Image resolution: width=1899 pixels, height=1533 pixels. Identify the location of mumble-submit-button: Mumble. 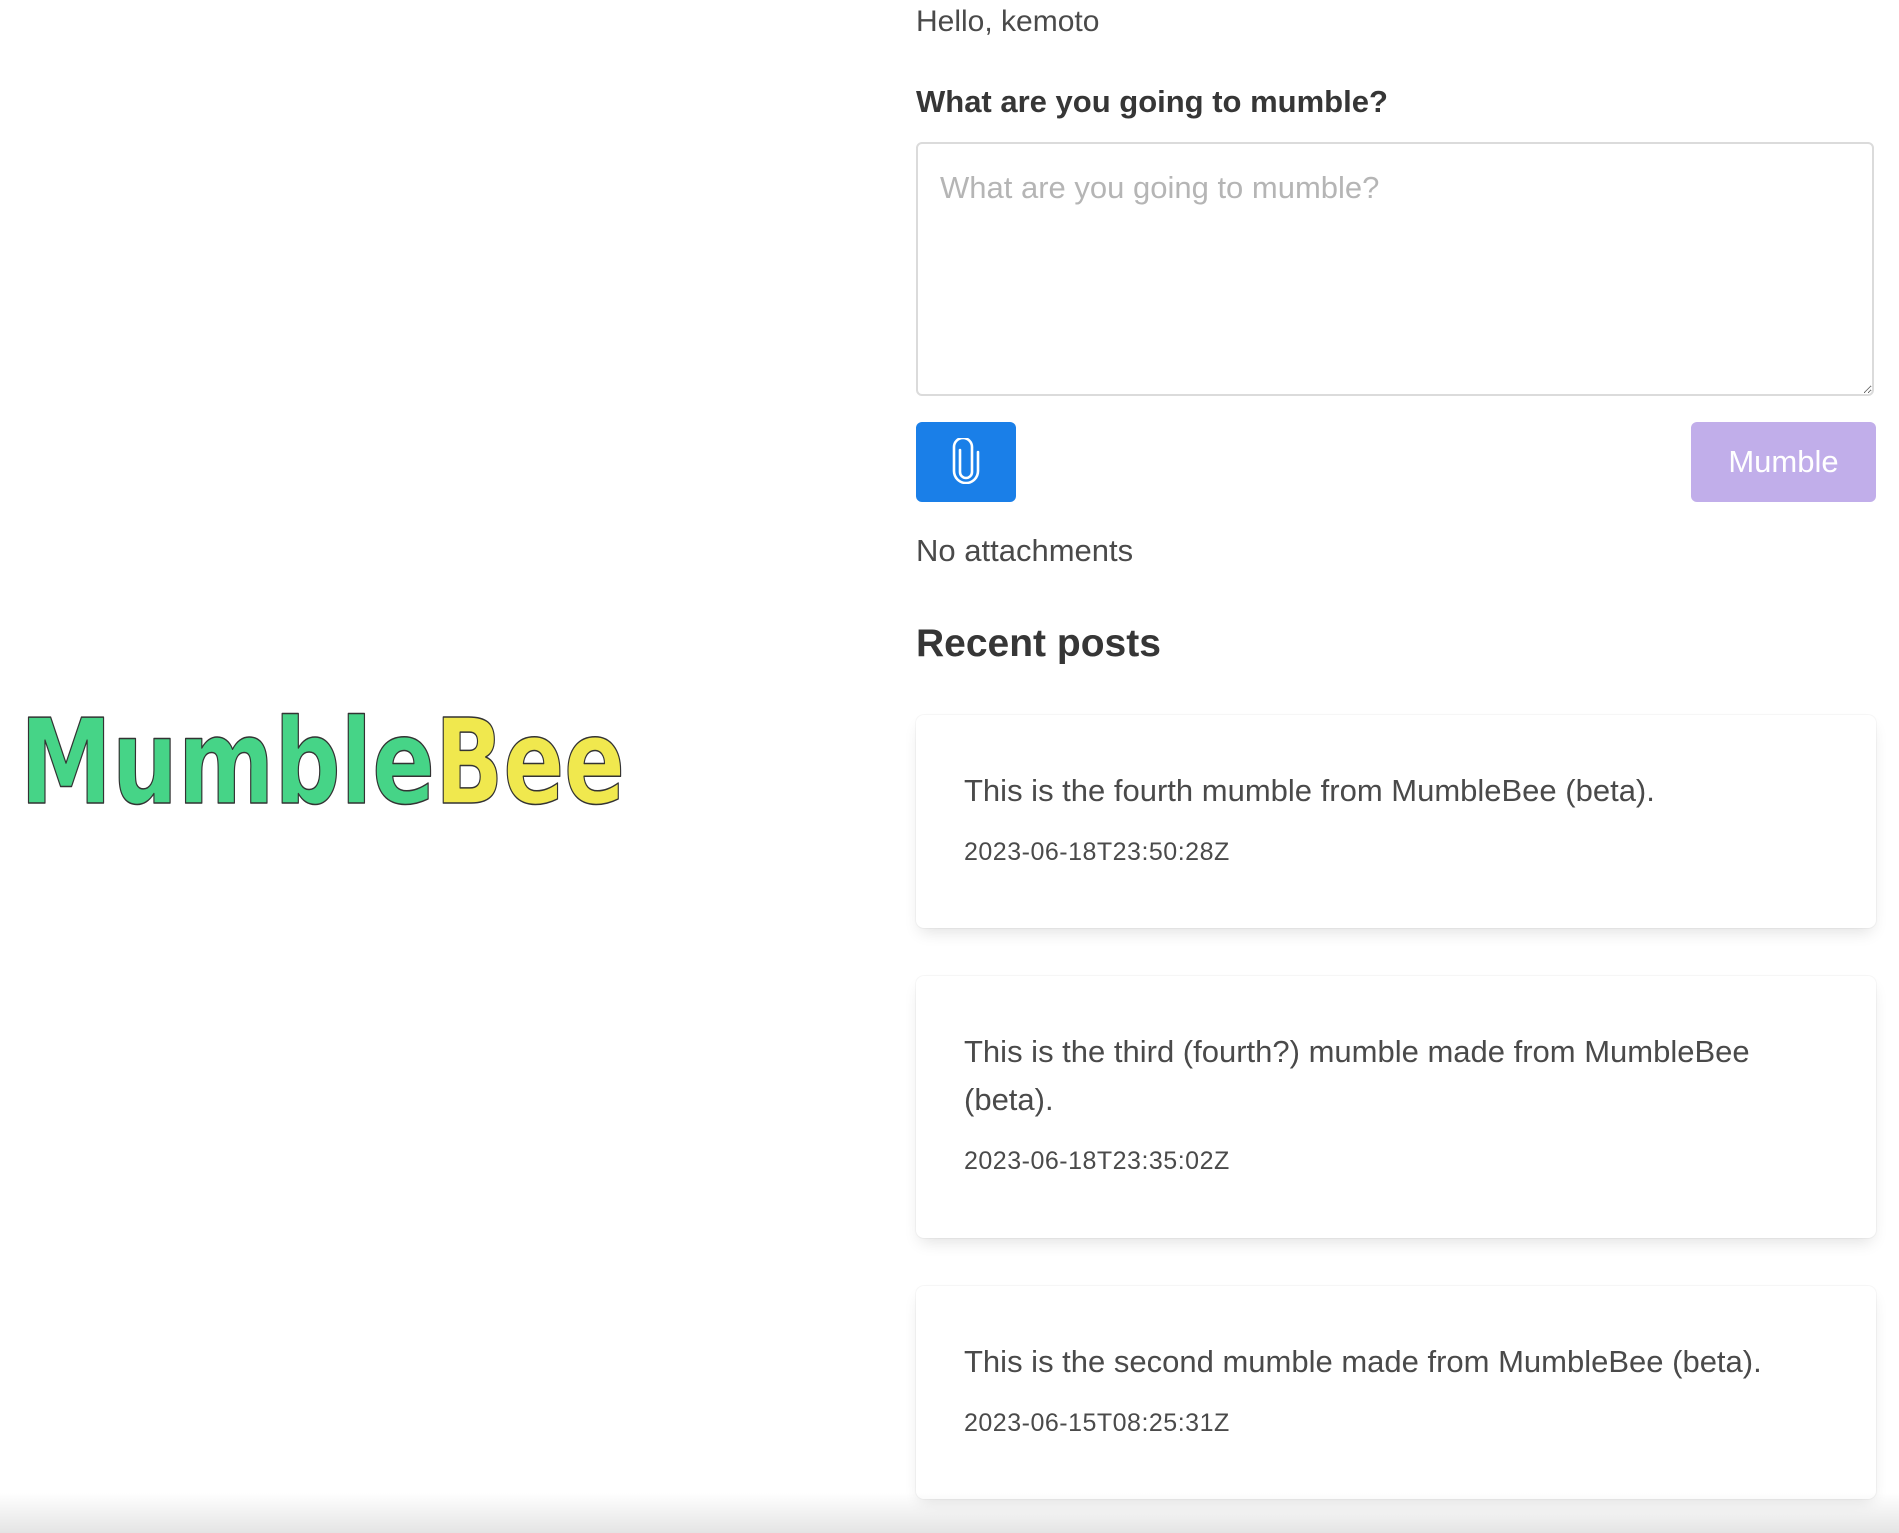
(1783, 462).